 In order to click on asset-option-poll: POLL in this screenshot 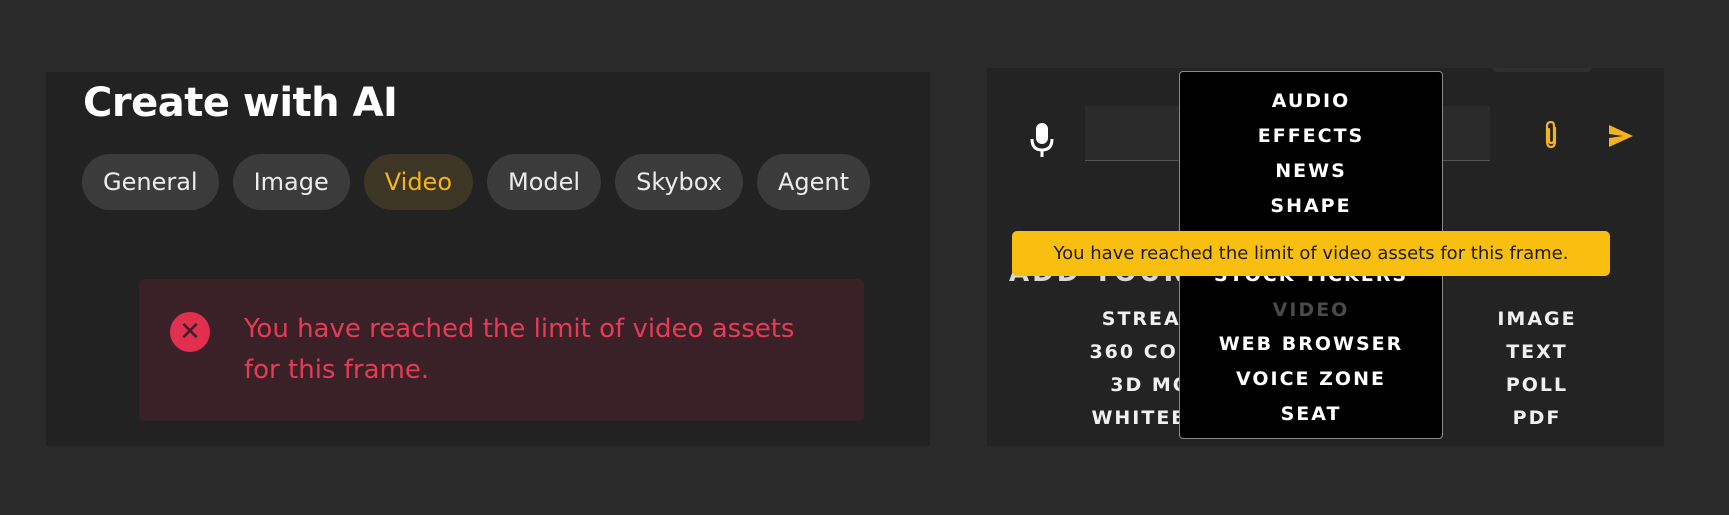, I will do `click(1537, 385)`.